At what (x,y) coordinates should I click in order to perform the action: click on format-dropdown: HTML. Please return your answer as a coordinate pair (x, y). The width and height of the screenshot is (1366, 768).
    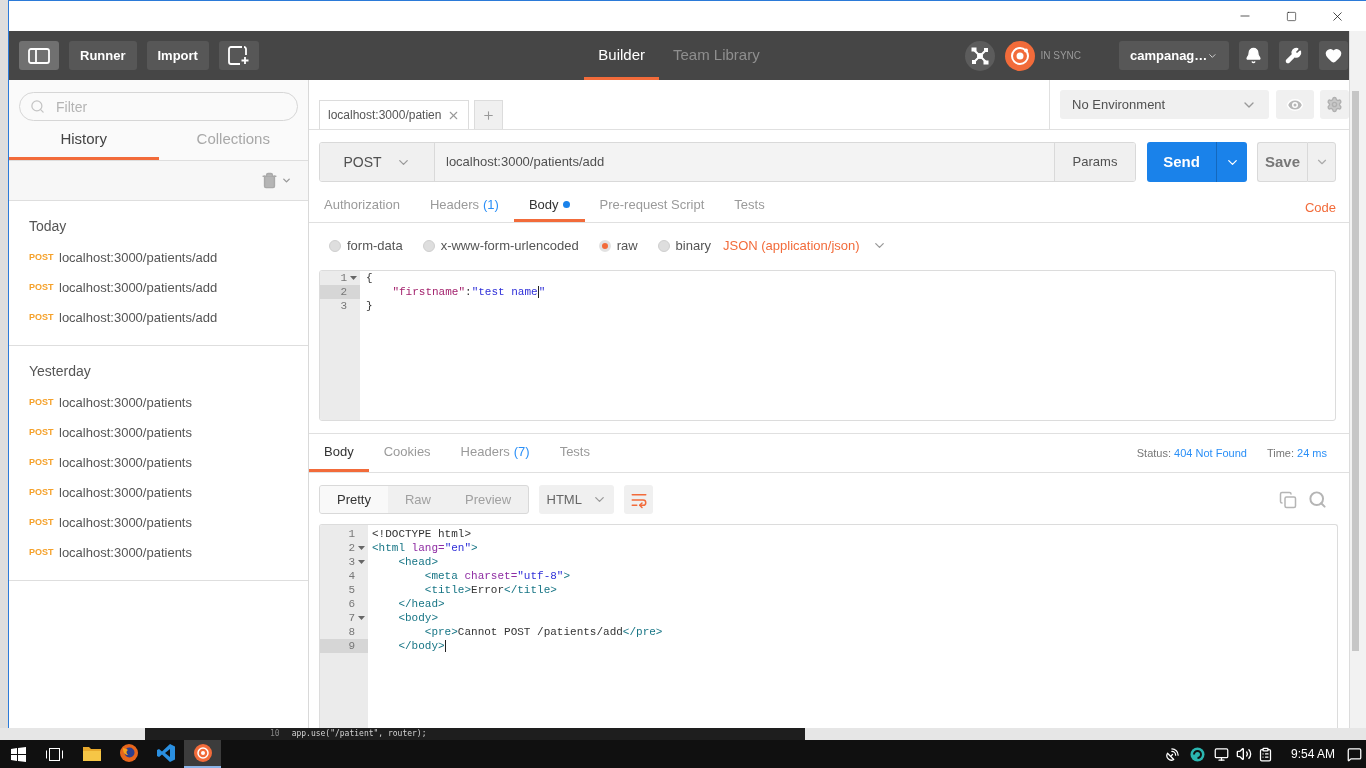
    Looking at the image, I should click on (577, 499).